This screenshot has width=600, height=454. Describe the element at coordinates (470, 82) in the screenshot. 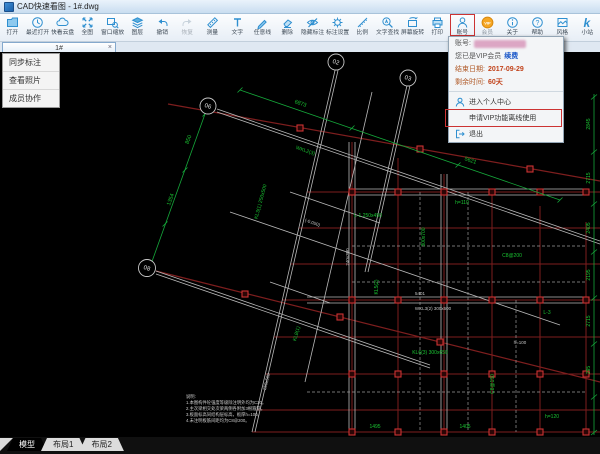

I see `remaining-label: 剩余时间:` at that location.